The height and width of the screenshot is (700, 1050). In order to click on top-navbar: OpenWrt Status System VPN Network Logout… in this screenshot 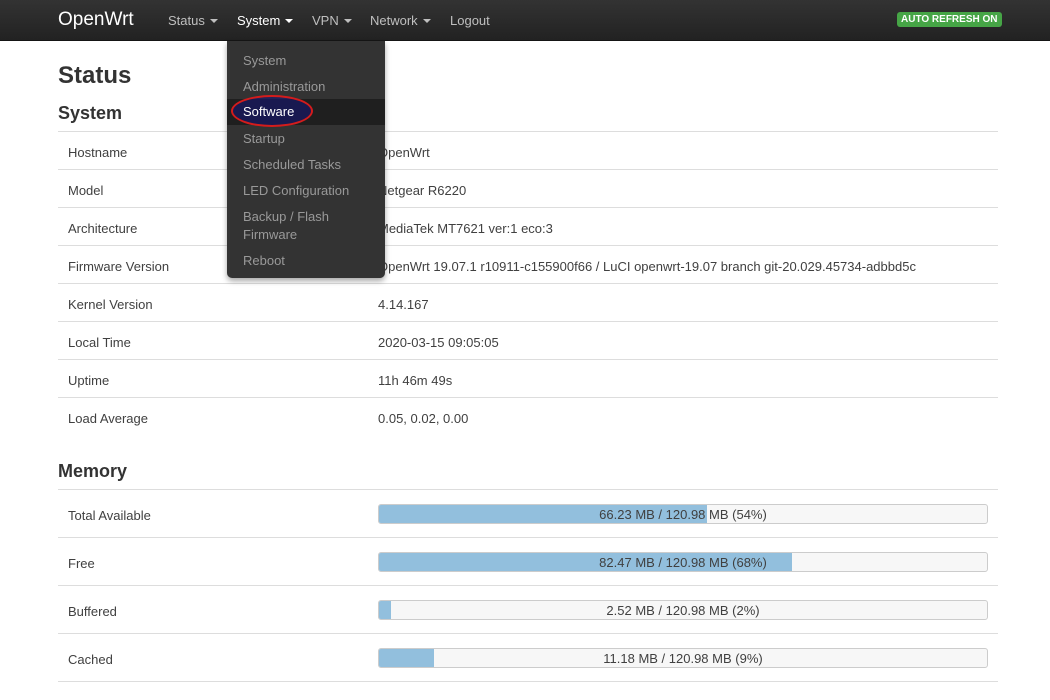, I will do `click(525, 20)`.